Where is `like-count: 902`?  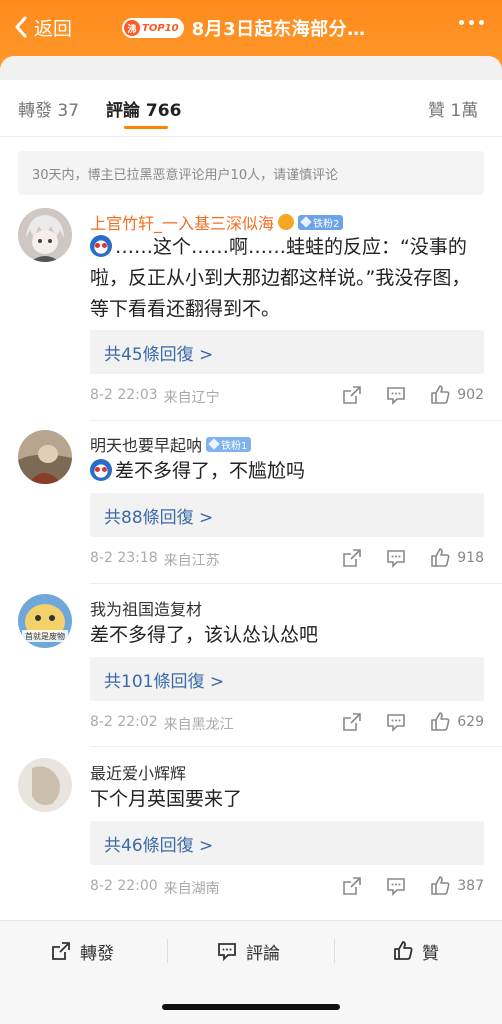
like-count: 902 is located at coordinates (470, 395).